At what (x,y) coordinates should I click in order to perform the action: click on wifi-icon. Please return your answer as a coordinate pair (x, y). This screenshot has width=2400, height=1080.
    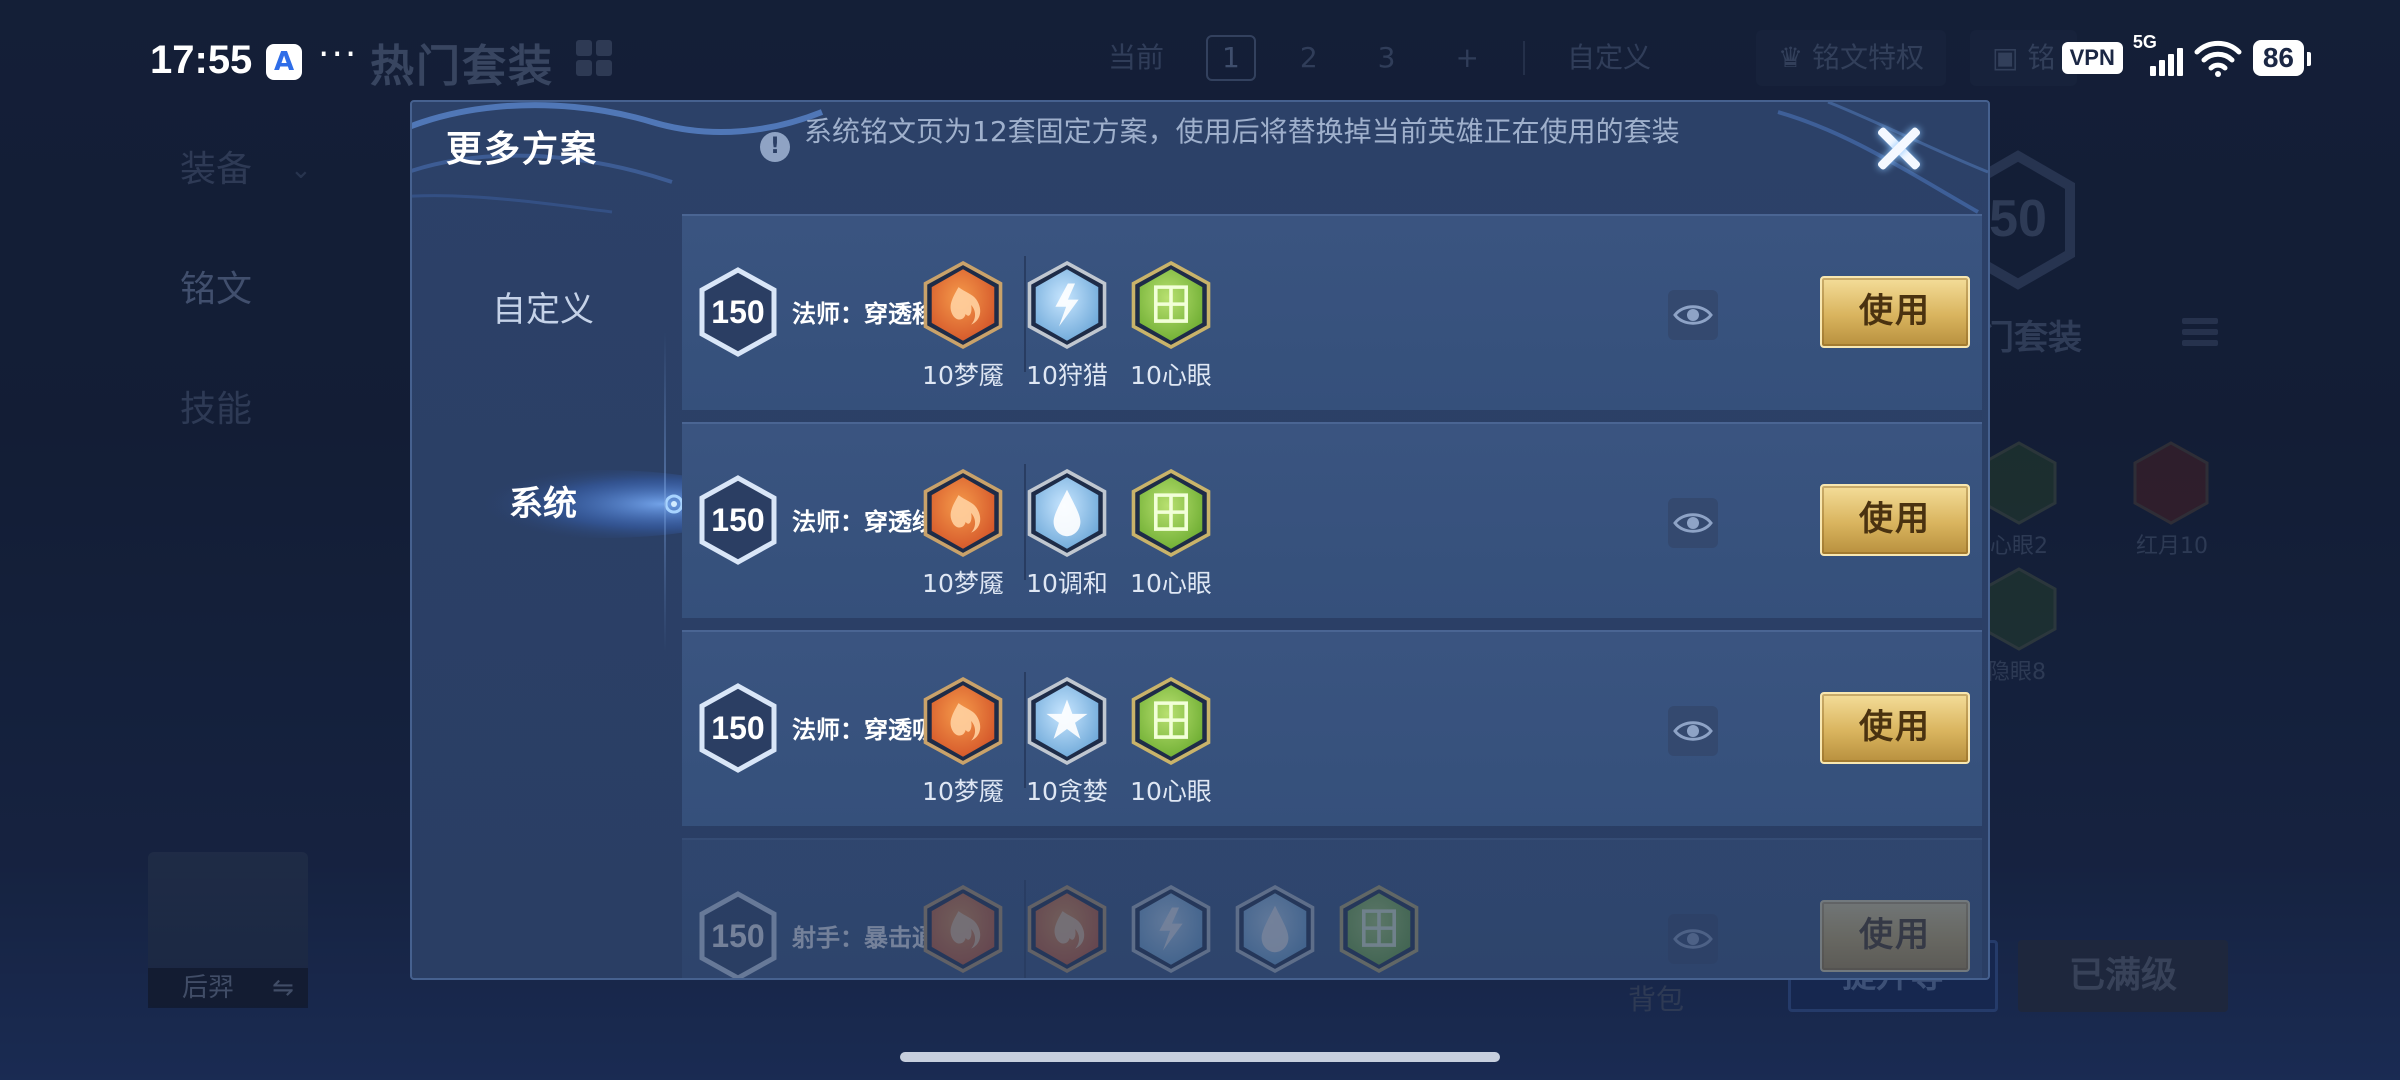
    Looking at the image, I should click on (2218, 58).